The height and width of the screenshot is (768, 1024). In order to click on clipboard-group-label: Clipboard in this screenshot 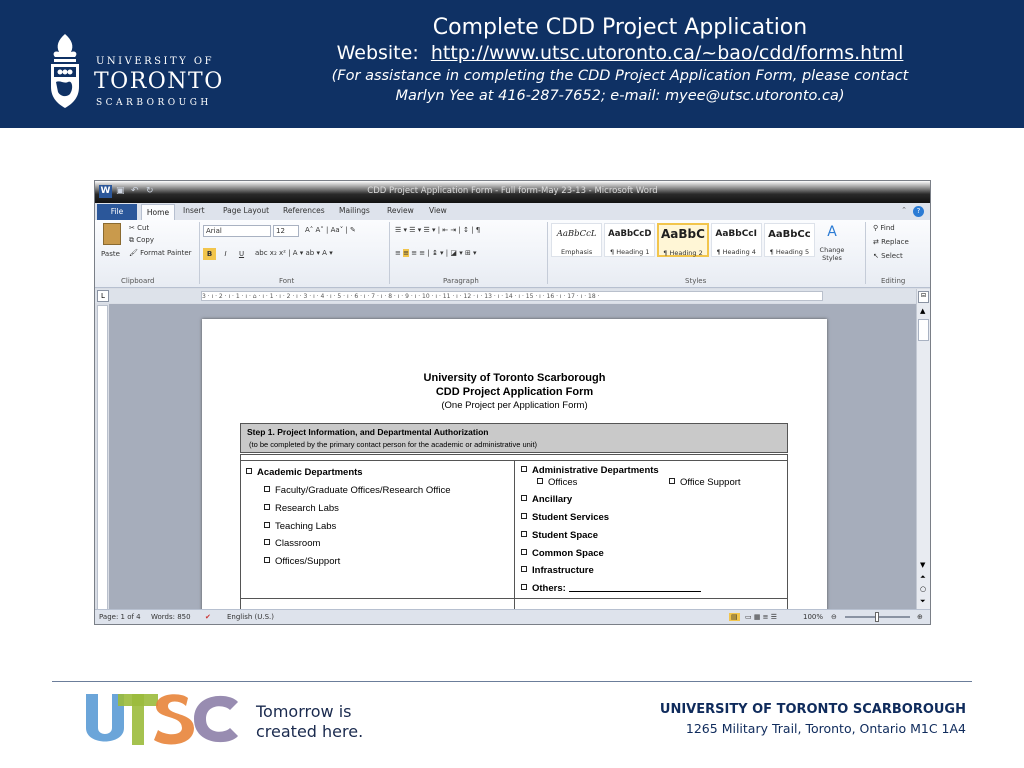, I will do `click(138, 281)`.